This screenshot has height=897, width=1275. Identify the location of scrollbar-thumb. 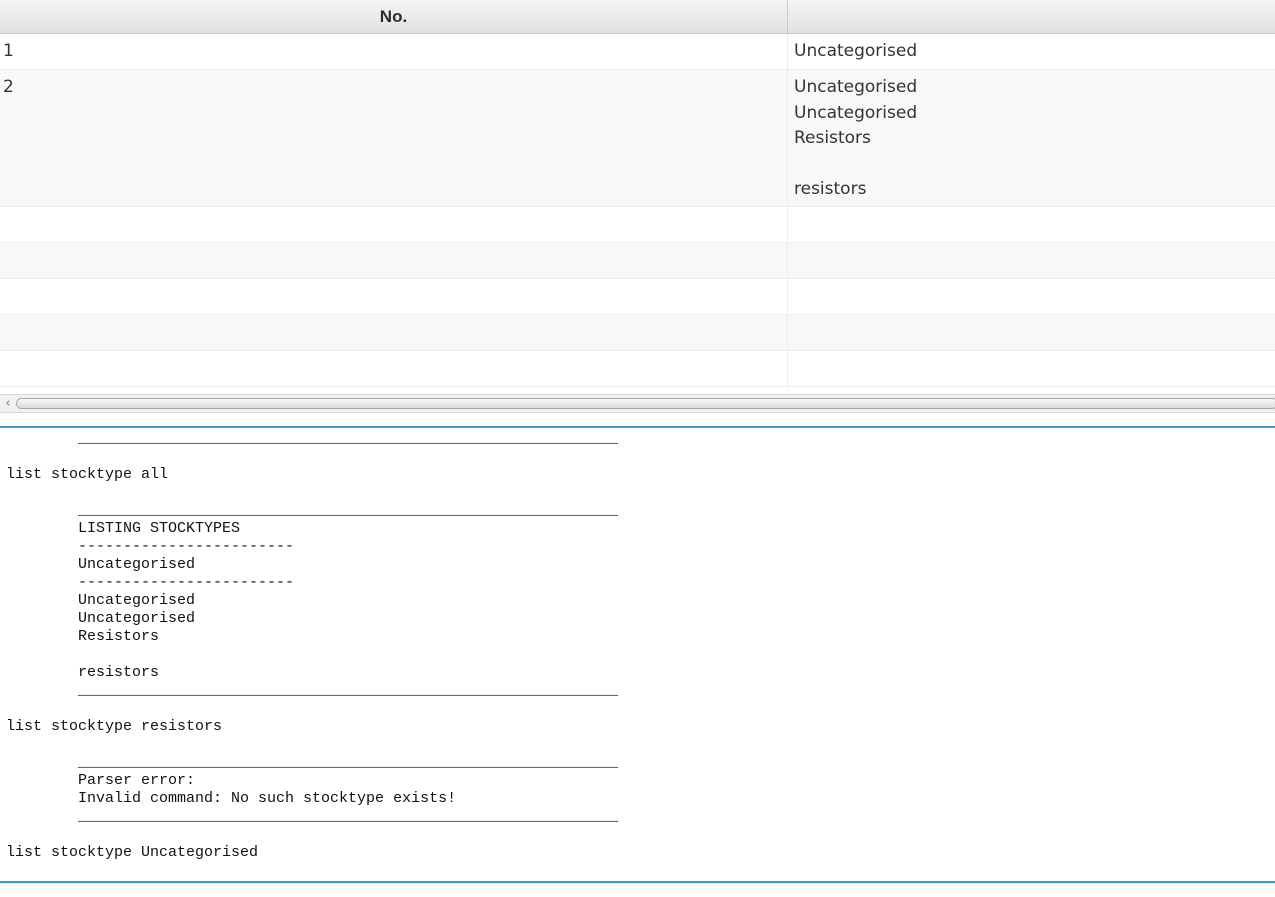
(645, 403).